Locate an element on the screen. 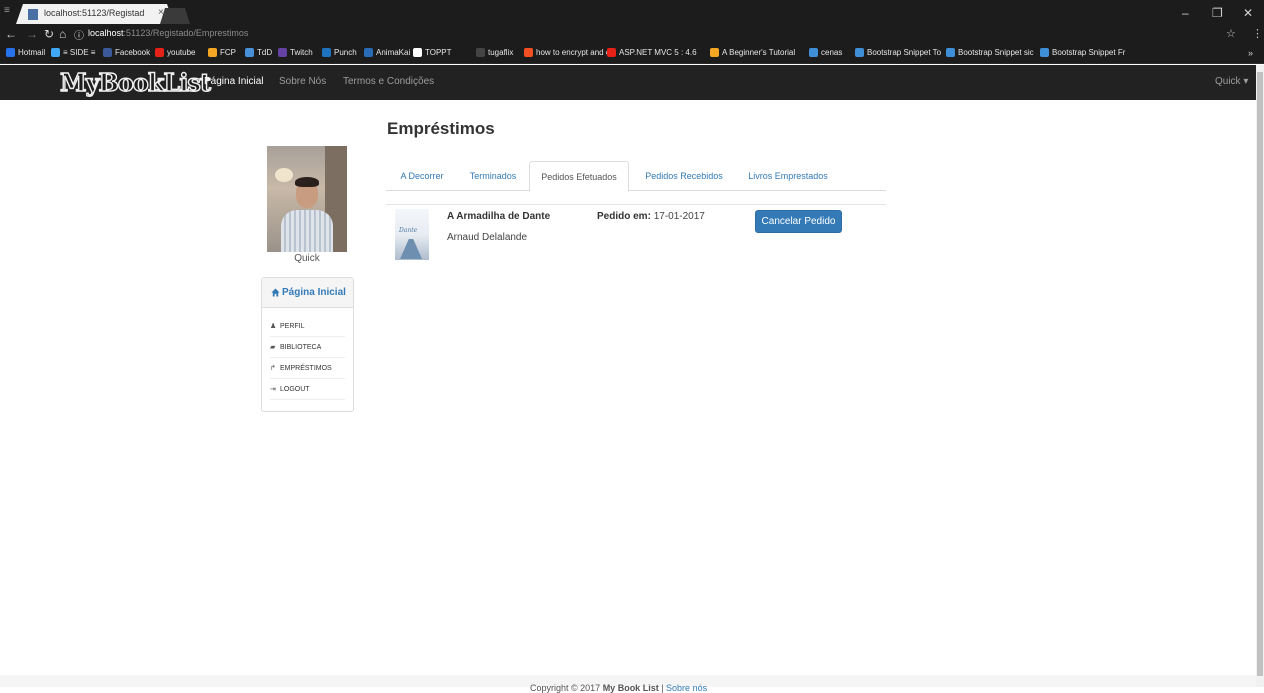 Image resolution: width=1264 pixels, height=693 pixels. bookmark-item: ASP.NET MVC 5 : 4.6 is located at coordinates (652, 52).